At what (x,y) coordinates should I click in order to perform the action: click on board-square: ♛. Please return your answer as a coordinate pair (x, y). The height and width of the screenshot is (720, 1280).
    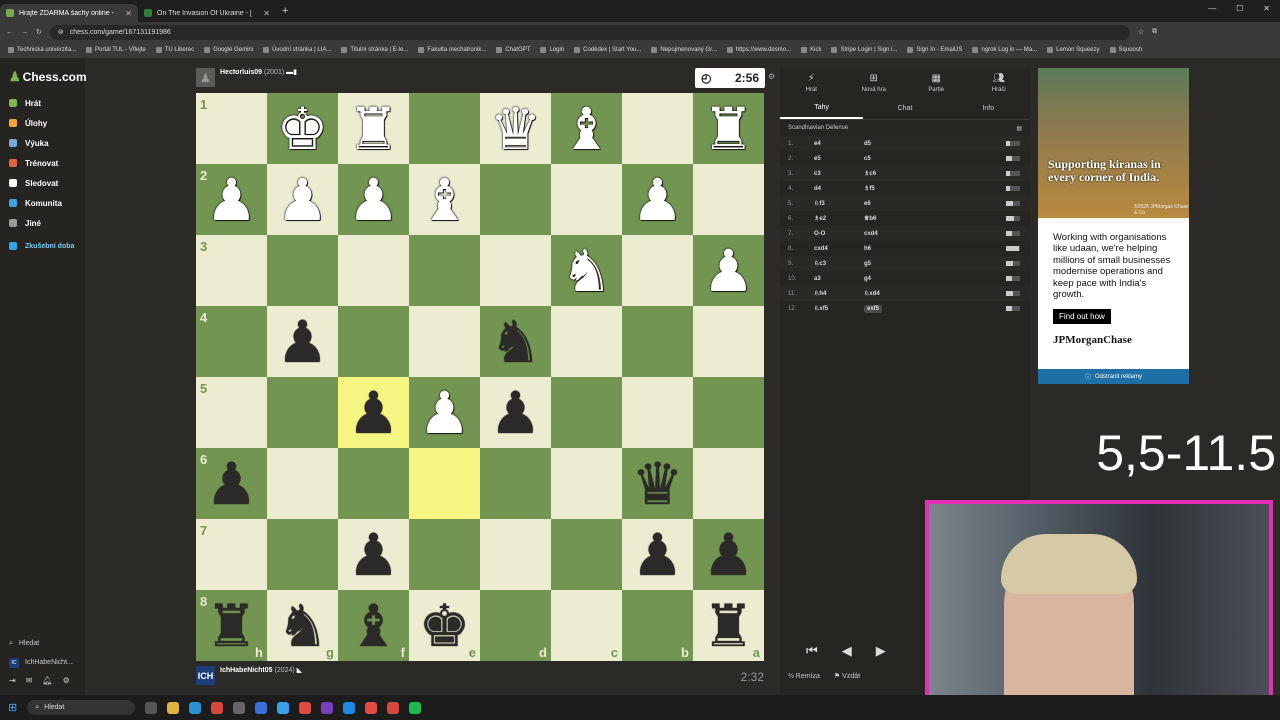
    Looking at the image, I should click on (657, 483).